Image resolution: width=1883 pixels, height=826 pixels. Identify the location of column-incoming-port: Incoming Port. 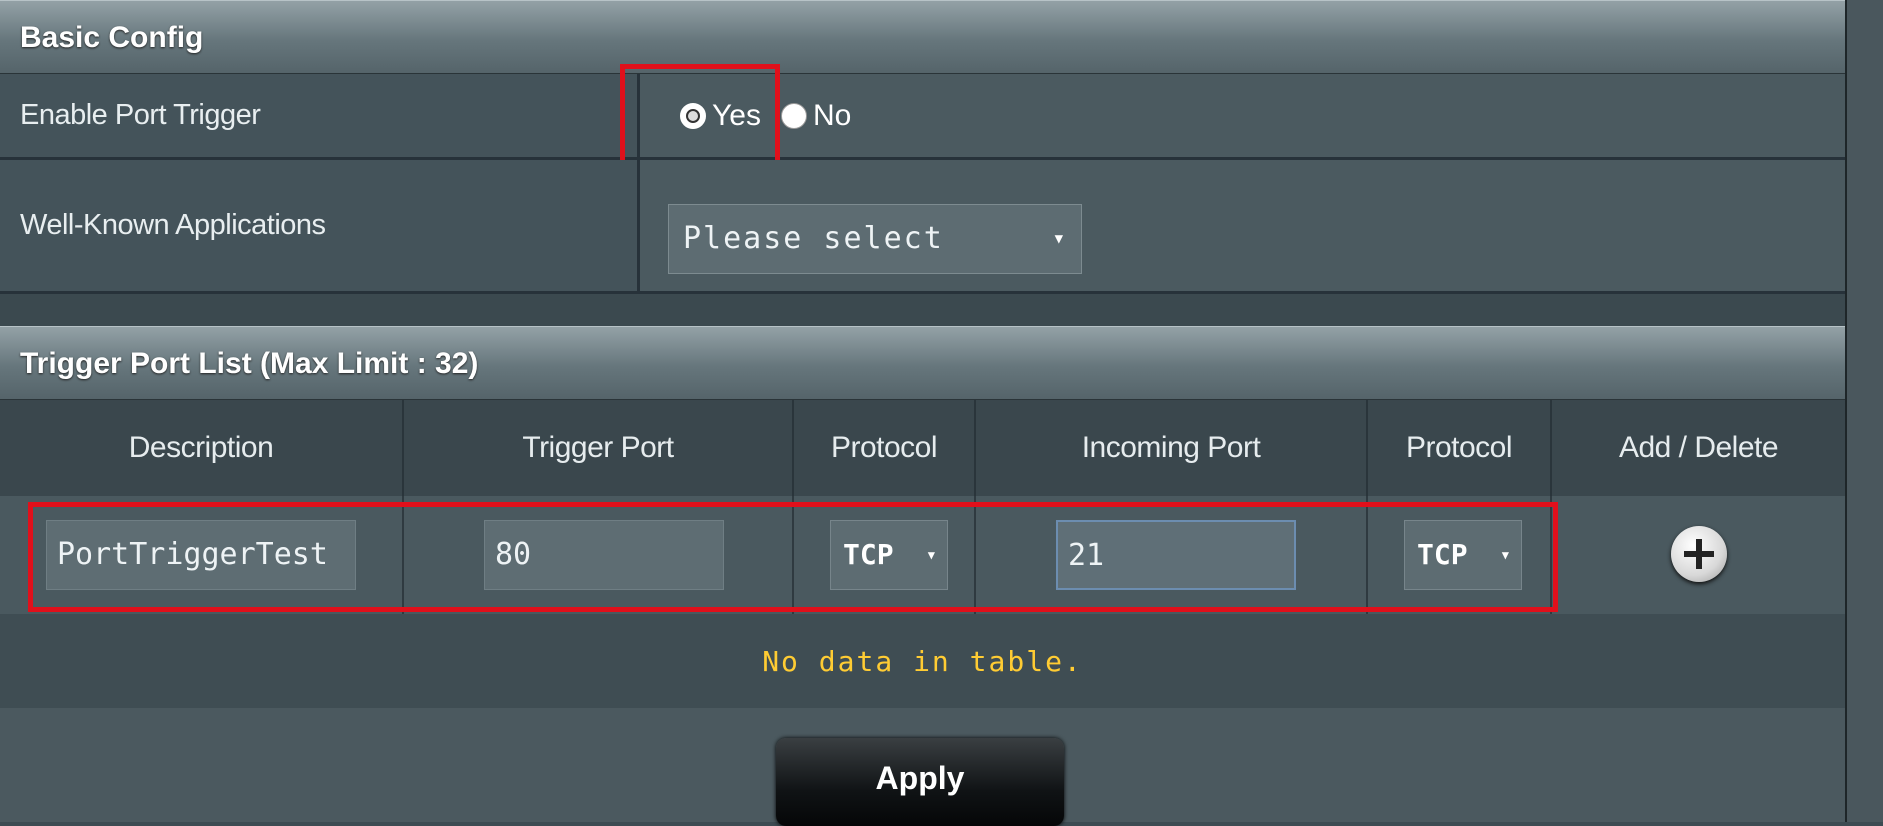
(1172, 448).